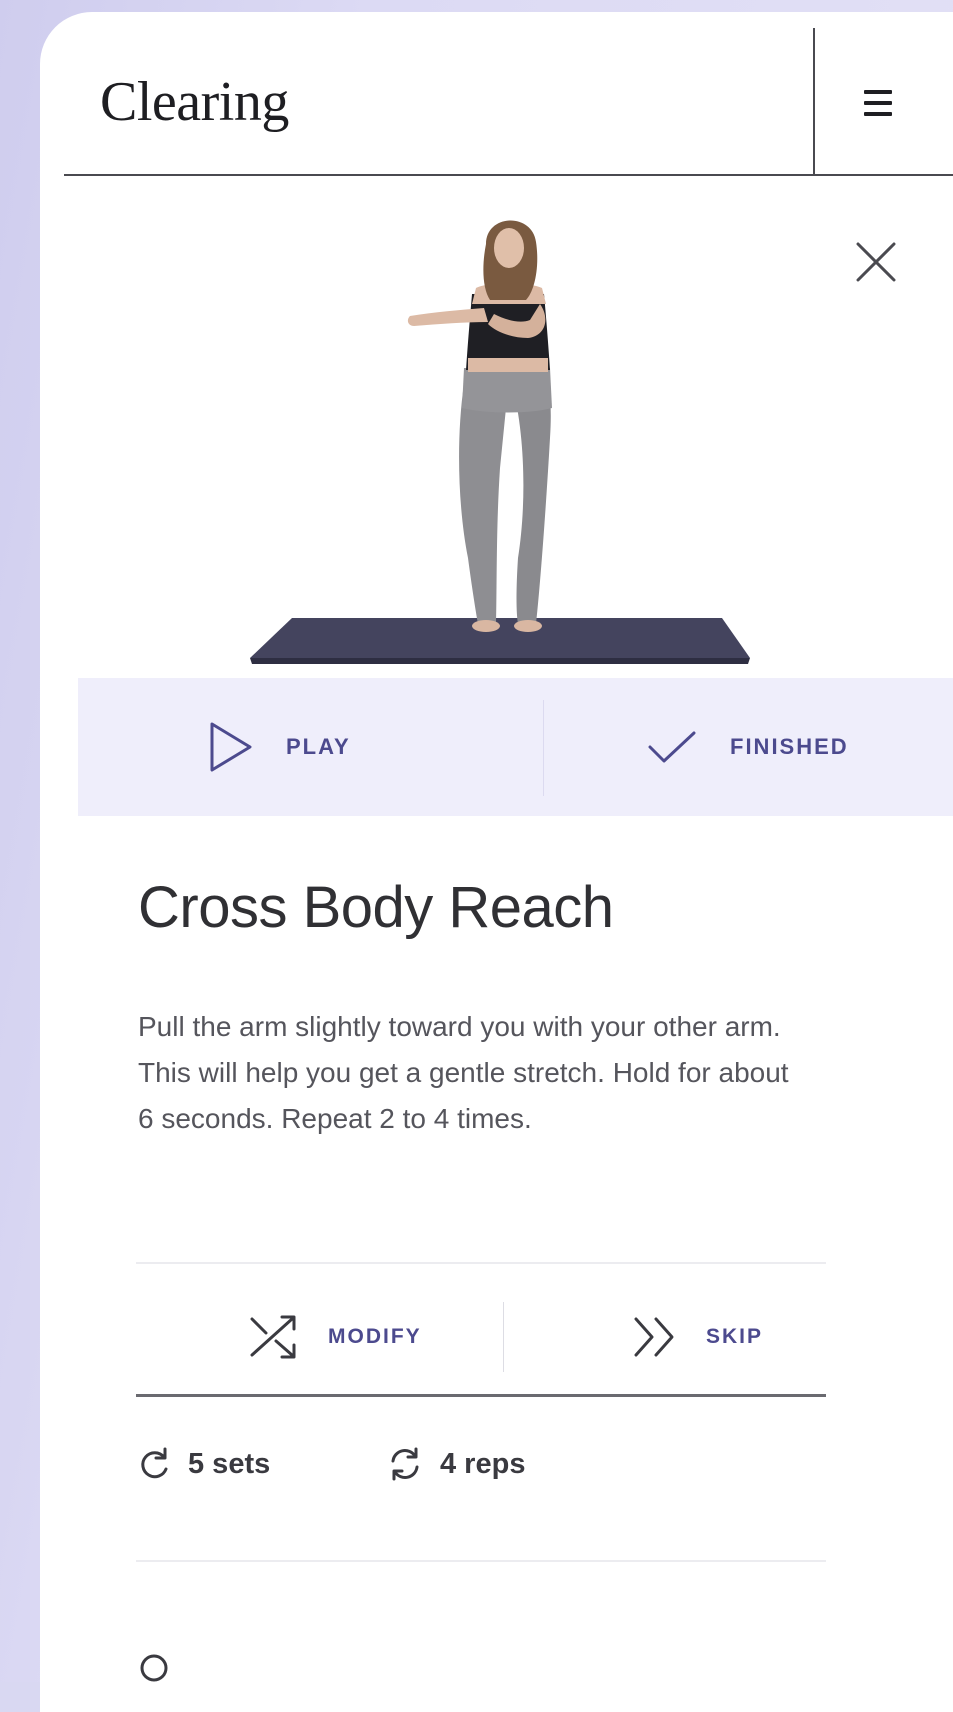 This screenshot has height=1712, width=953. Describe the element at coordinates (789, 746) in the screenshot. I see `finished-label: FINISHED` at that location.